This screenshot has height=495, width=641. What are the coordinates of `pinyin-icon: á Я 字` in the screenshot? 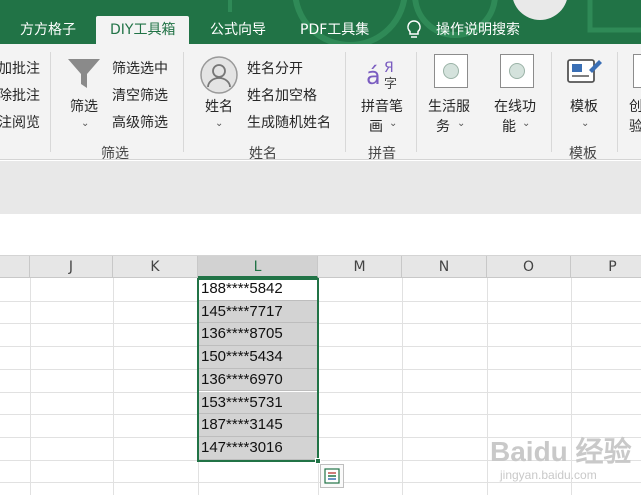 It's located at (381, 76).